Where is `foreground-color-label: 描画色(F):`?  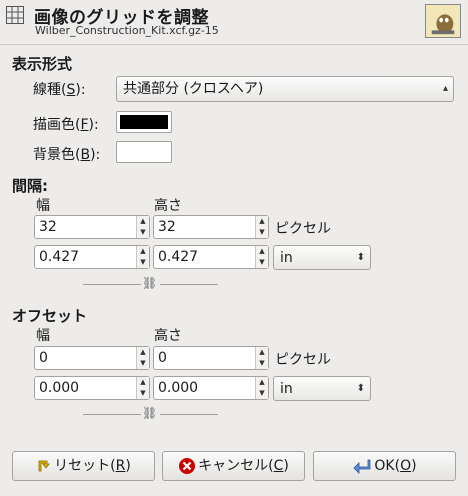
foreground-color-label: 描画色(F): is located at coordinates (66, 125).